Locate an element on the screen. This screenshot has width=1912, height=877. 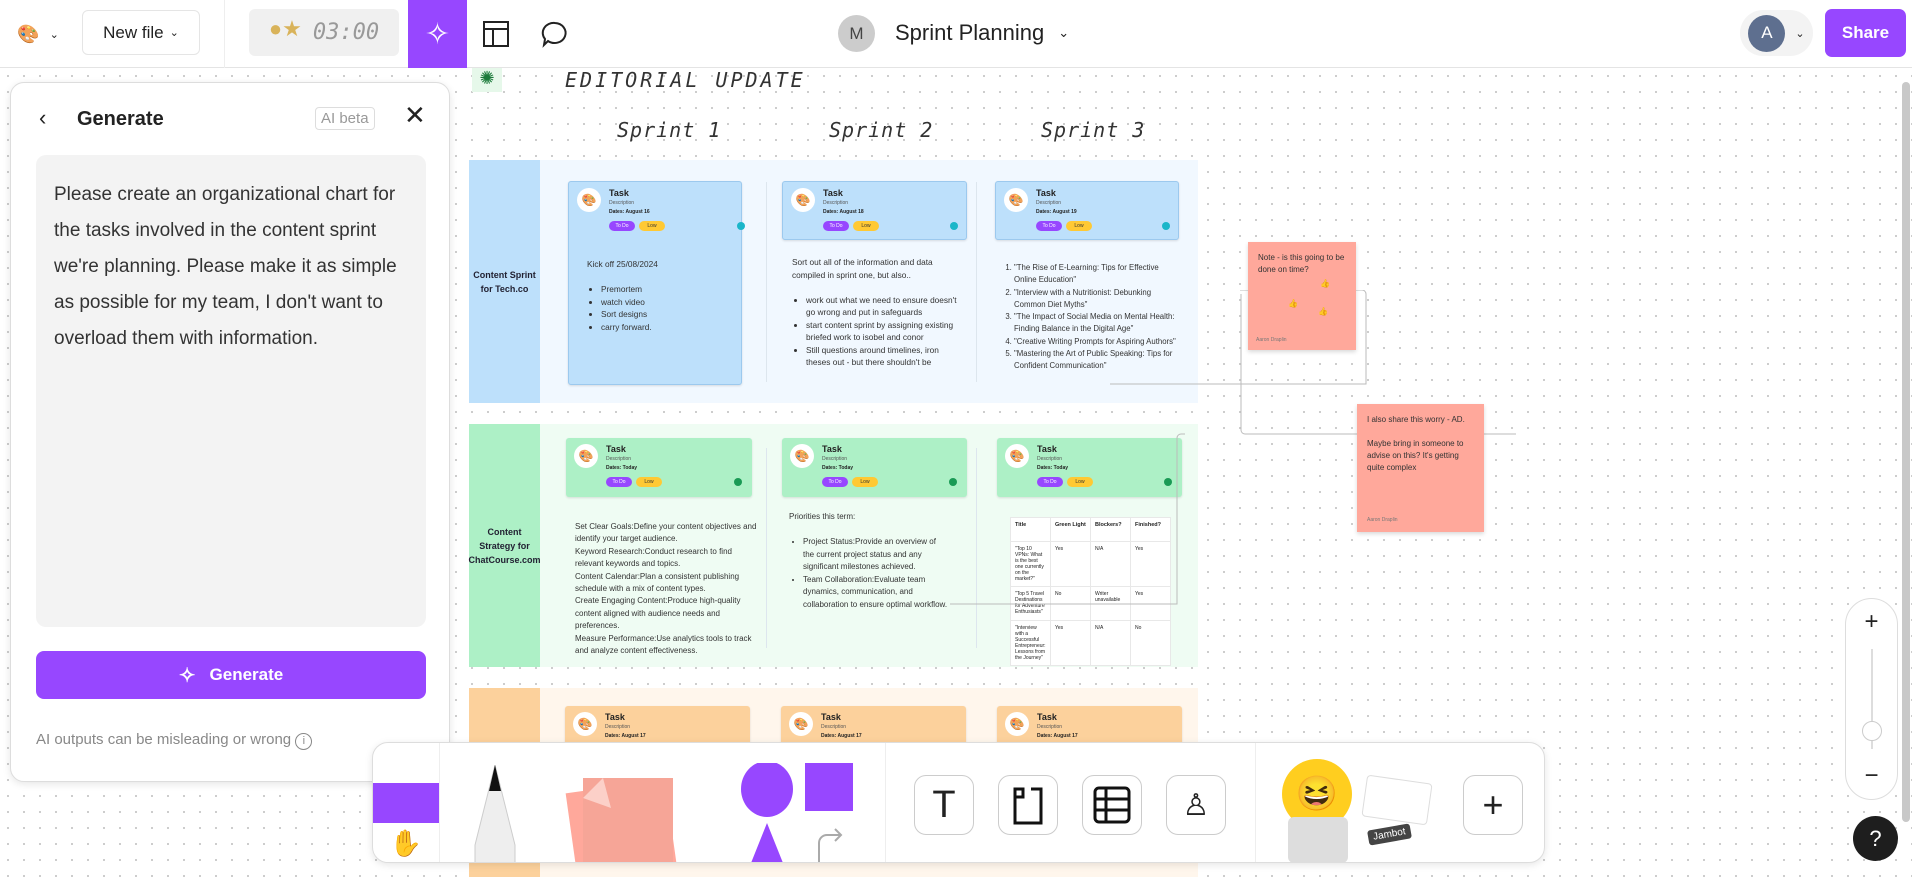
creation-toolbar: ✋ T ♙ 😆 Jambot + is located at coordinates (958, 802).